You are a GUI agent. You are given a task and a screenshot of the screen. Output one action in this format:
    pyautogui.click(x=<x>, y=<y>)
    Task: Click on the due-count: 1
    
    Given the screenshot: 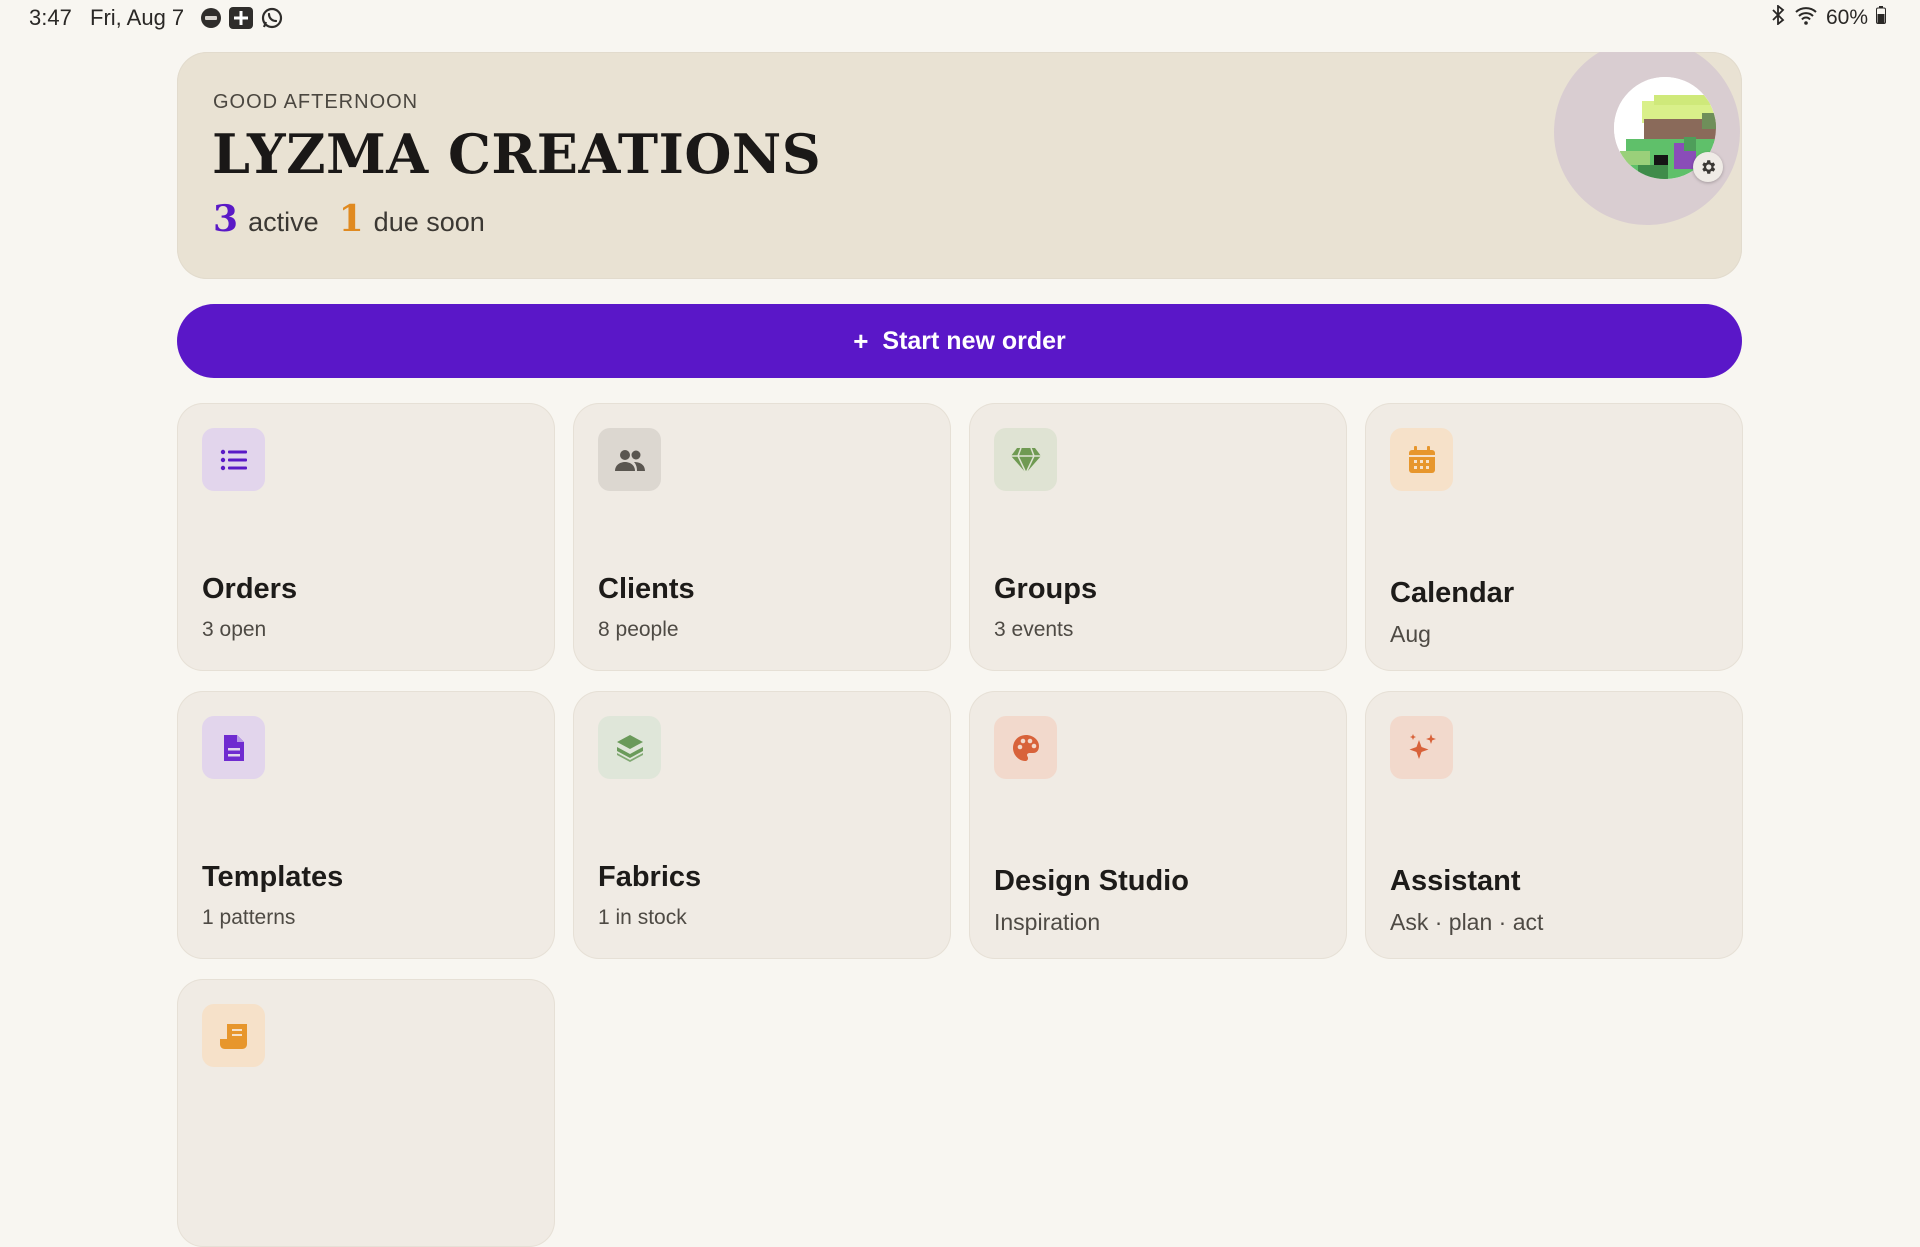 What is the action you would take?
    pyautogui.click(x=351, y=219)
    